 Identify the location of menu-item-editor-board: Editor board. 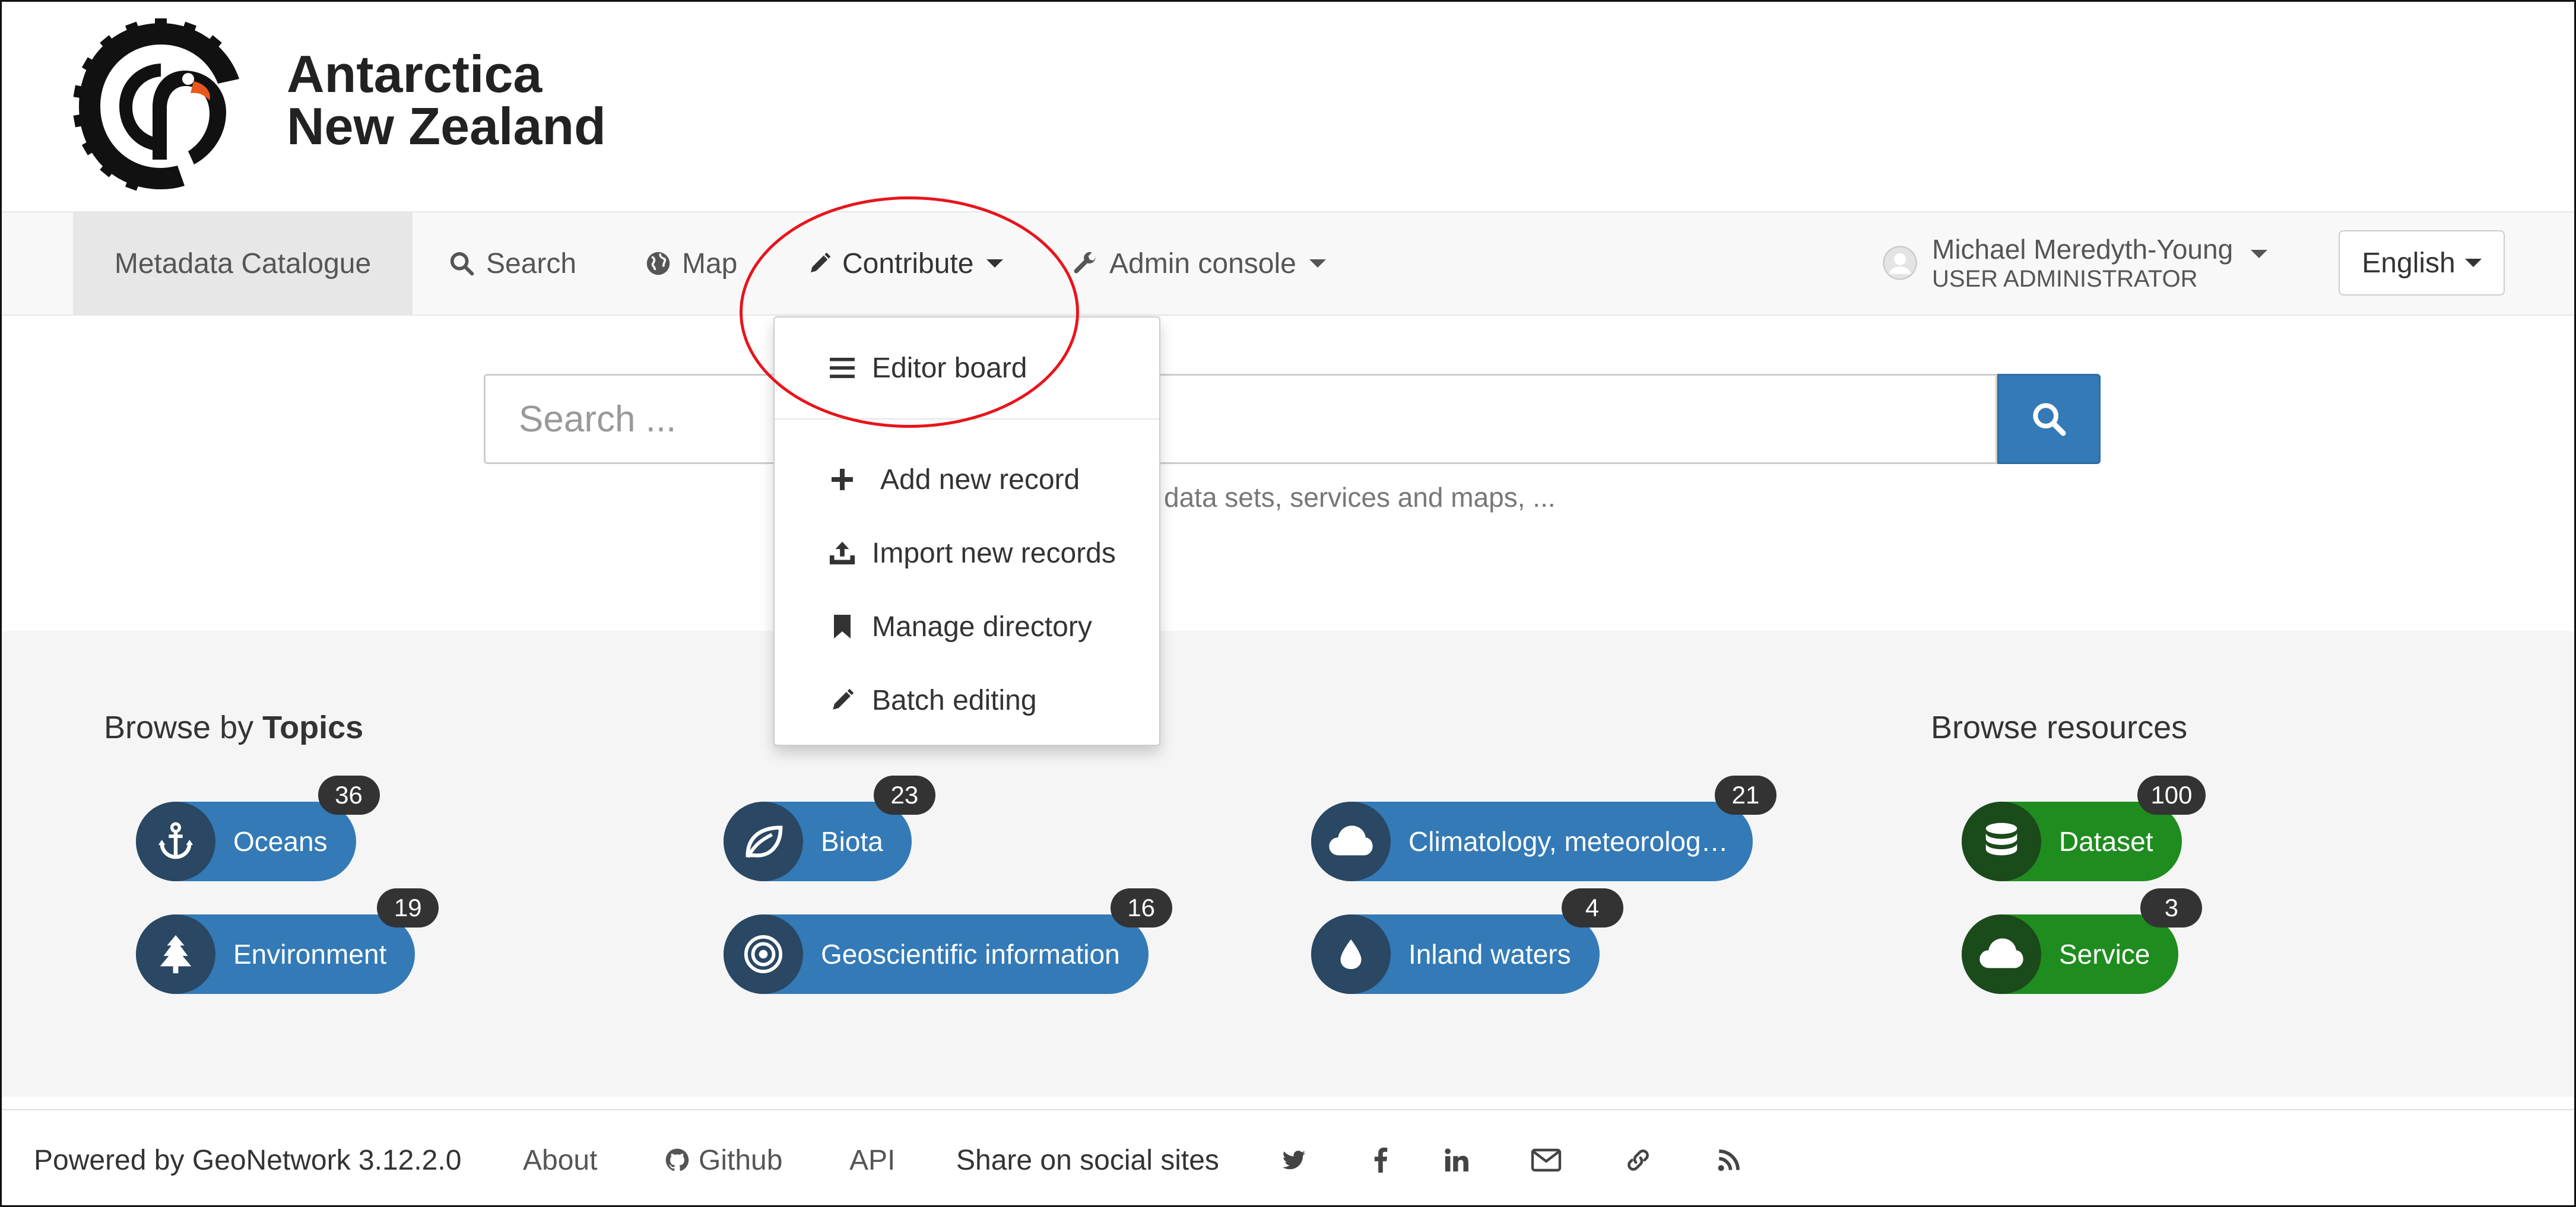
(967, 368).